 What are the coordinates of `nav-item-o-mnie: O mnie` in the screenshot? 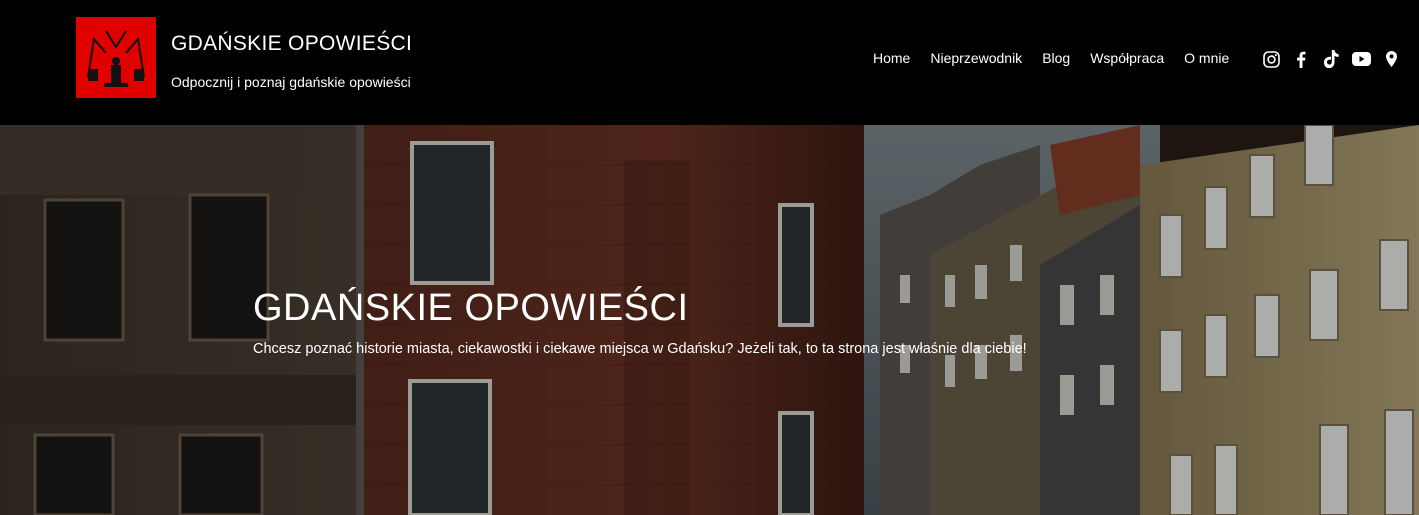 It's located at (1206, 58).